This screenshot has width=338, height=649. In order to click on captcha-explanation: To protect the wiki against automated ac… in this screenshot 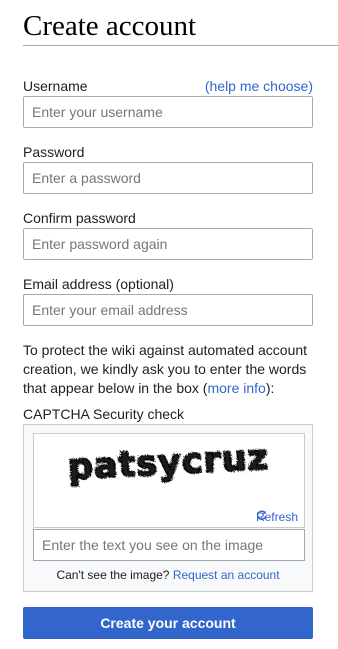, I will do `click(170, 369)`.